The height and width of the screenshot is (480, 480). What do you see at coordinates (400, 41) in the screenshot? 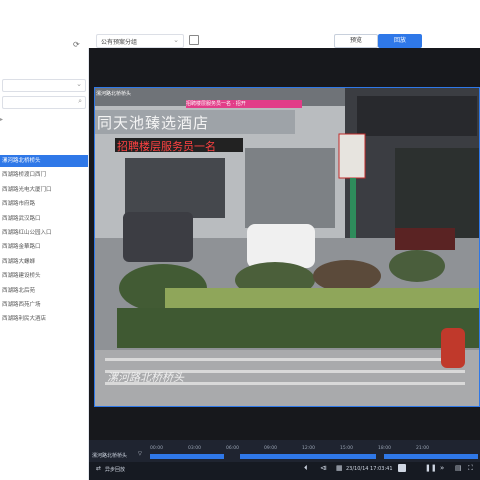
I see `playback-button: 回放` at bounding box center [400, 41].